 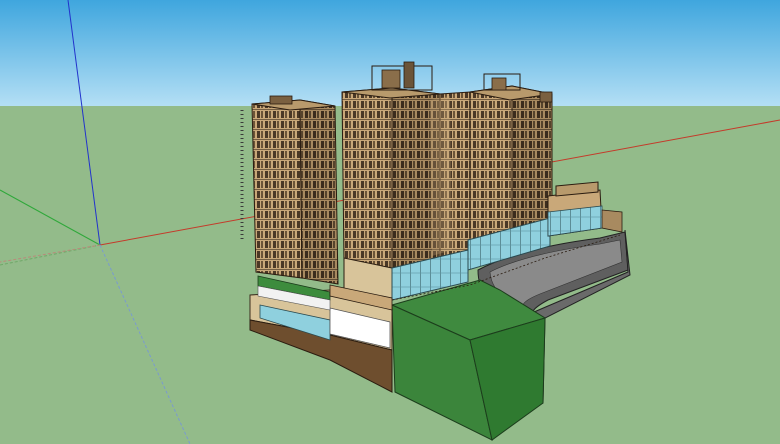 What do you see at coordinates (391, 167) in the screenshot?
I see `tower-center` at bounding box center [391, 167].